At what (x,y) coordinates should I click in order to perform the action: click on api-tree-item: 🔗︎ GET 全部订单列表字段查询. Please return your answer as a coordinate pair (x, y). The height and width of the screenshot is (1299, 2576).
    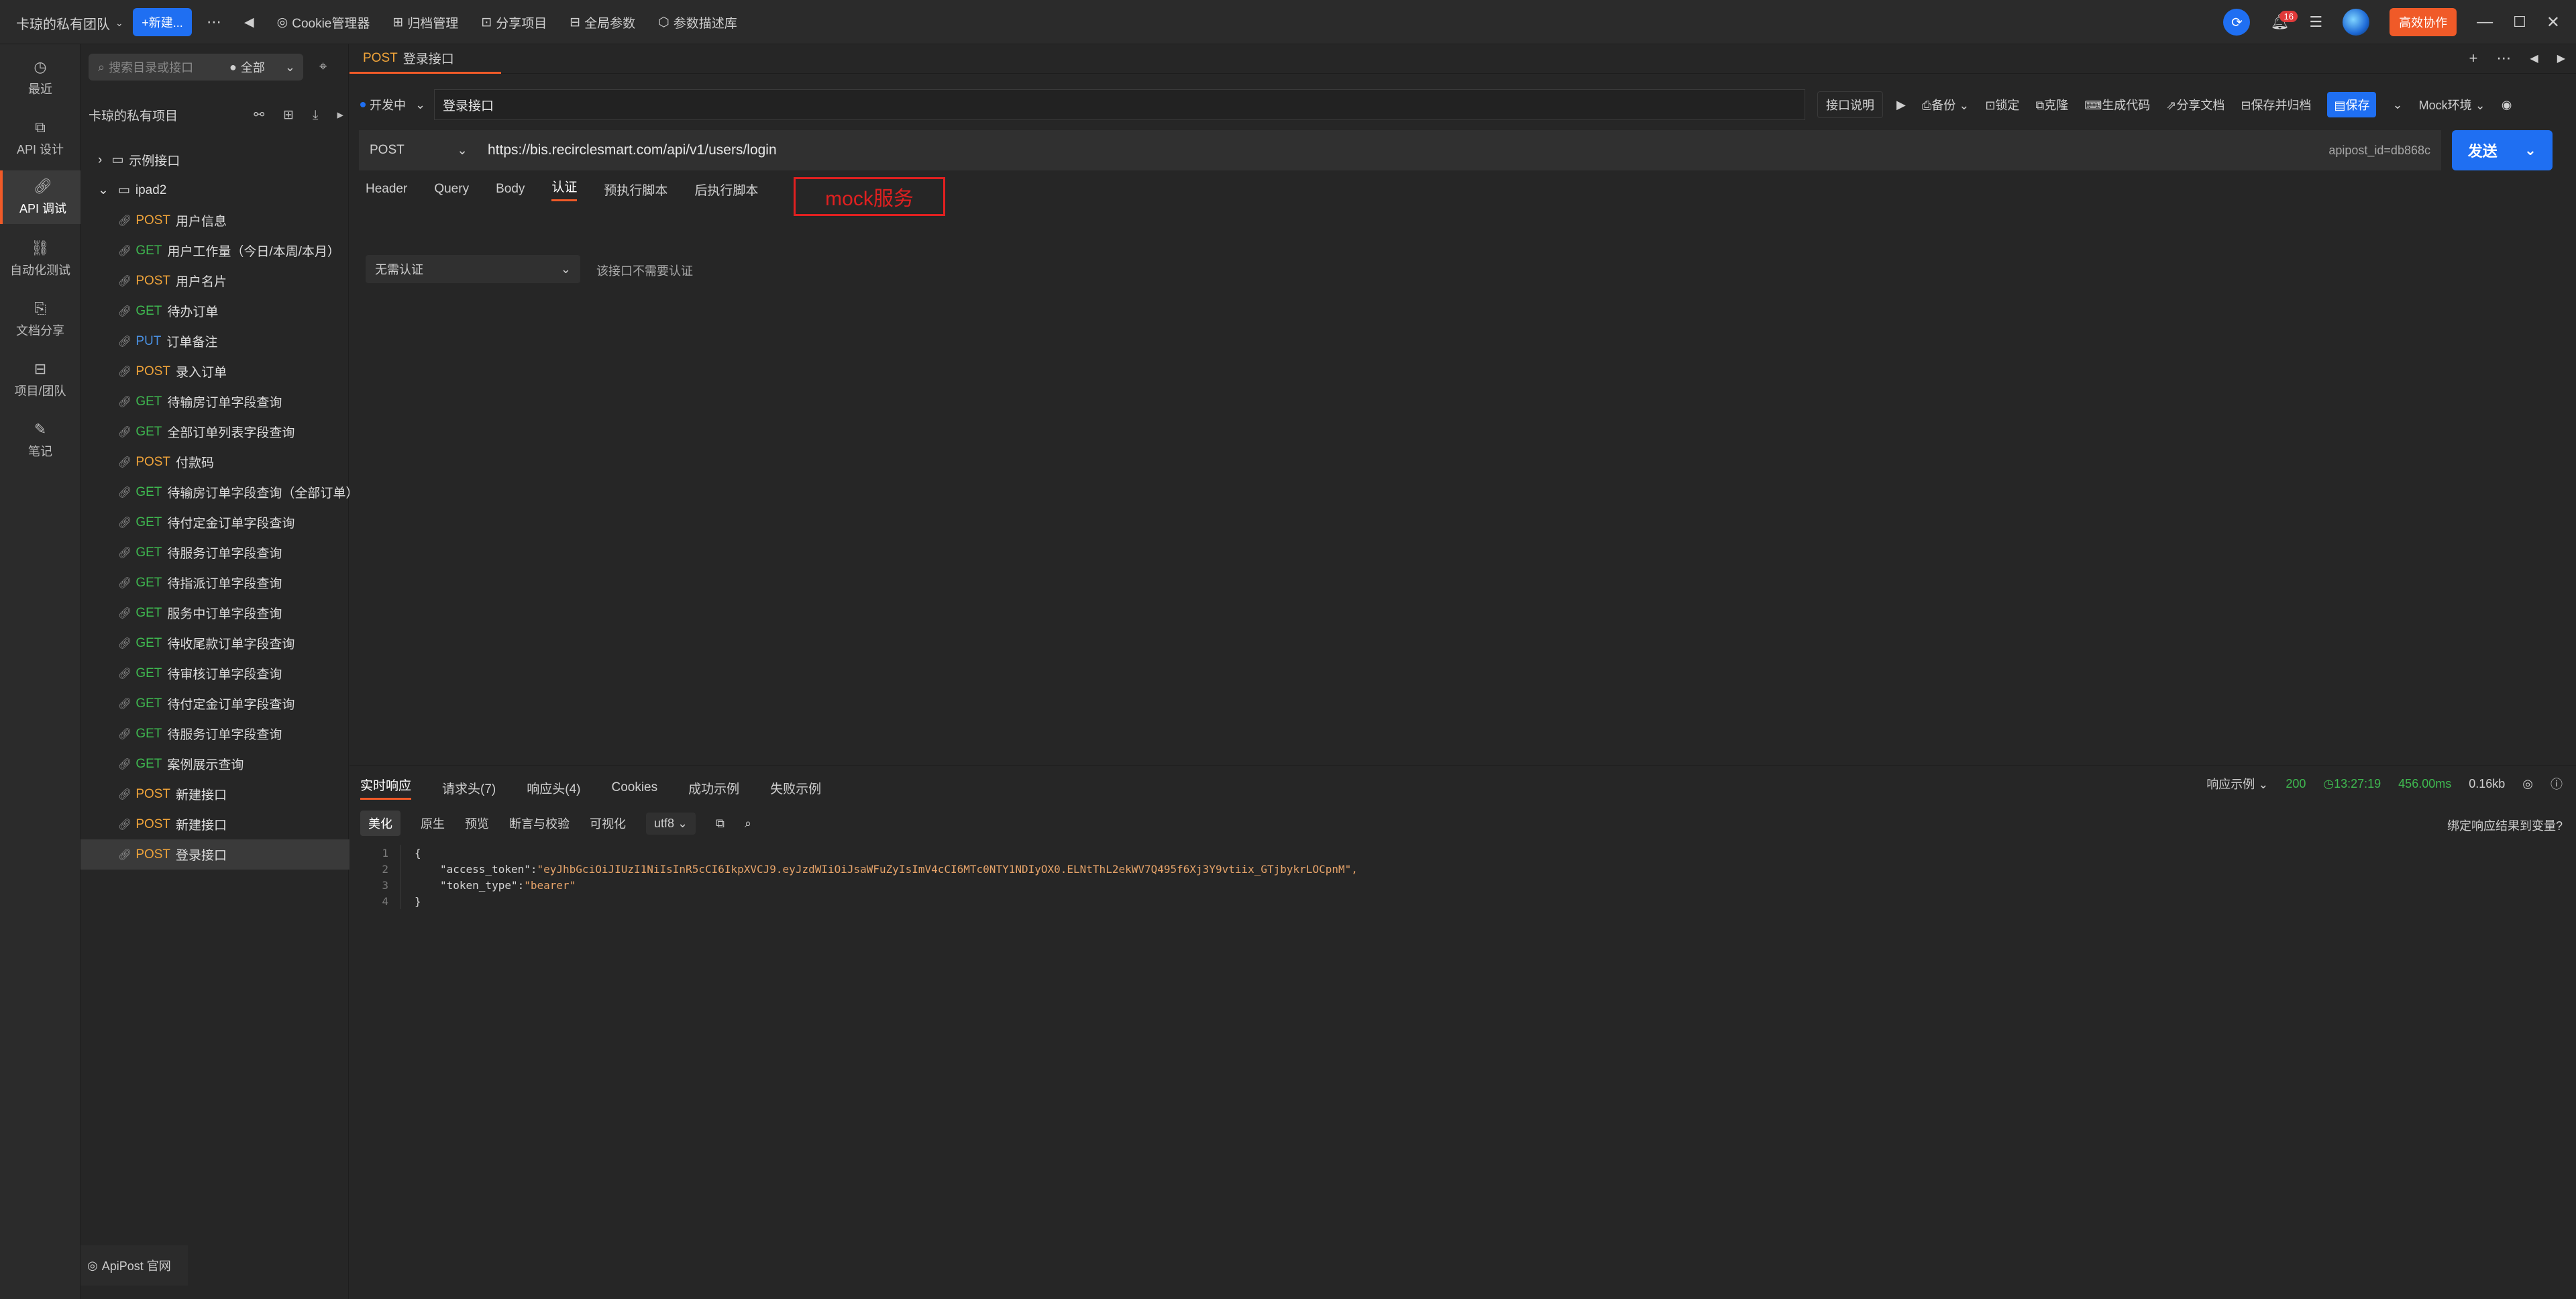
    Looking at the image, I should click on (232, 432).